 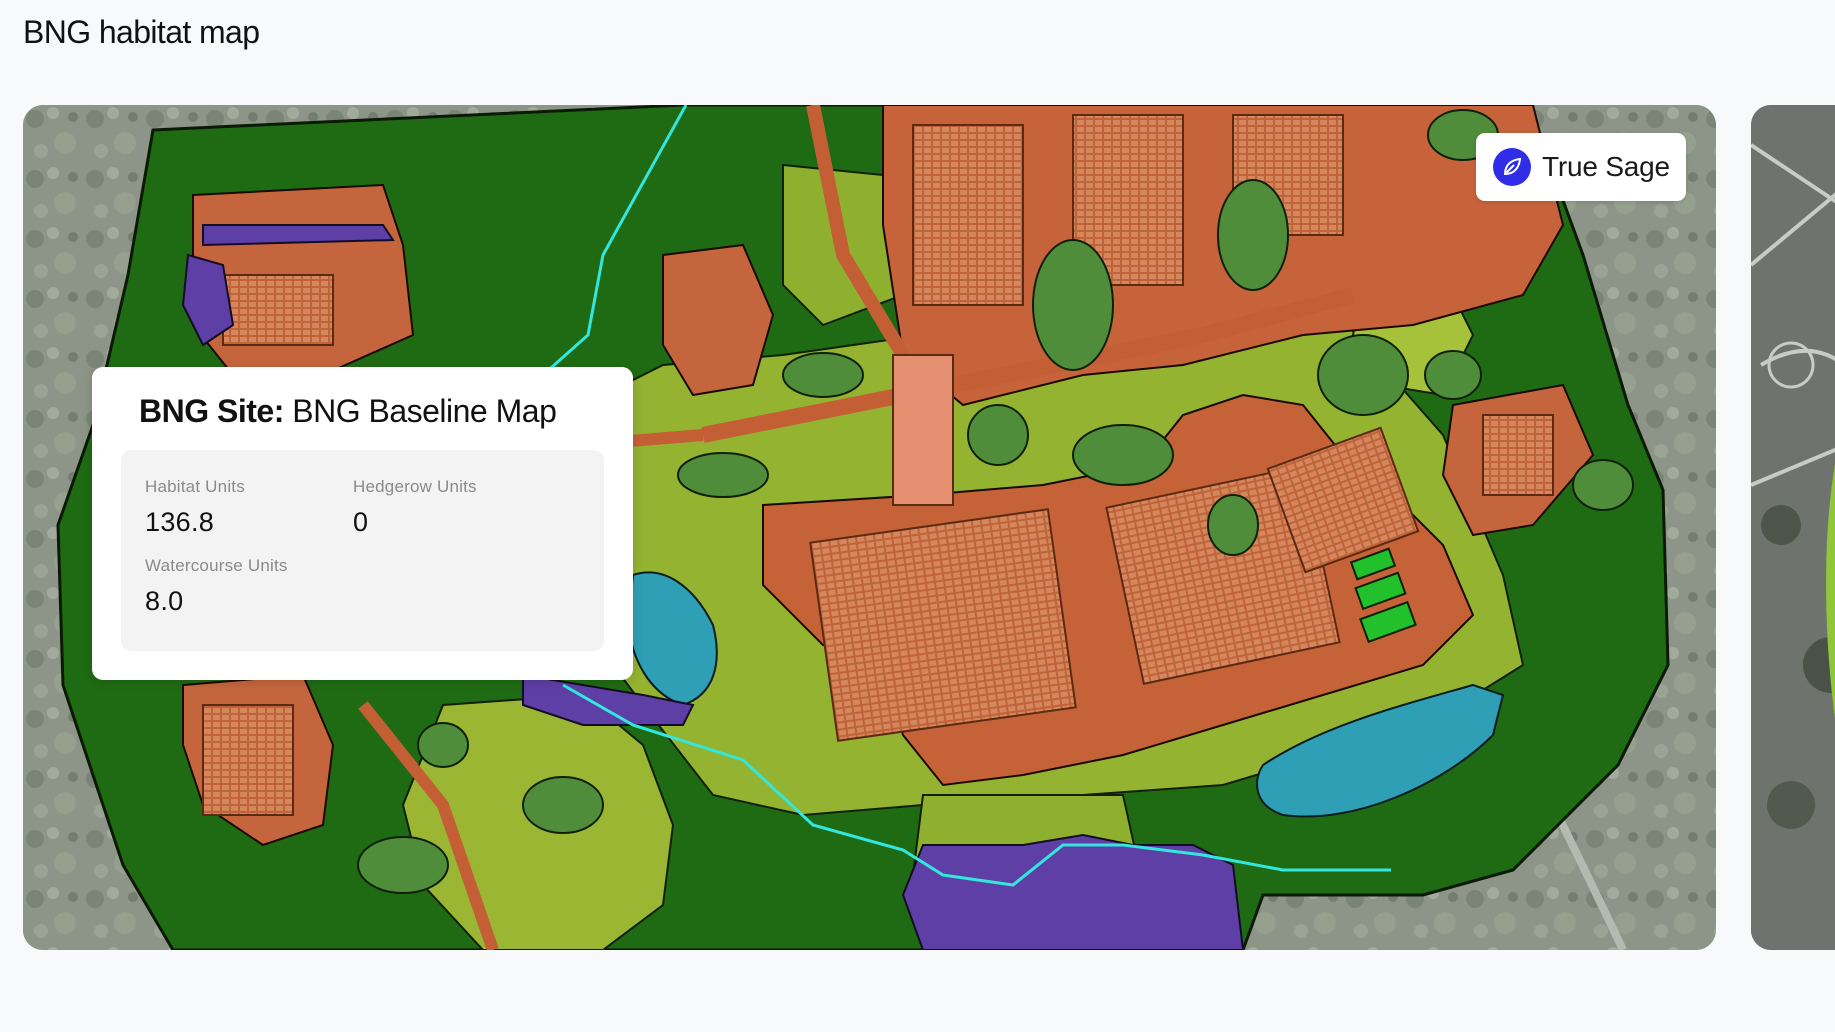 I want to click on stat-value: 0, so click(x=361, y=522).